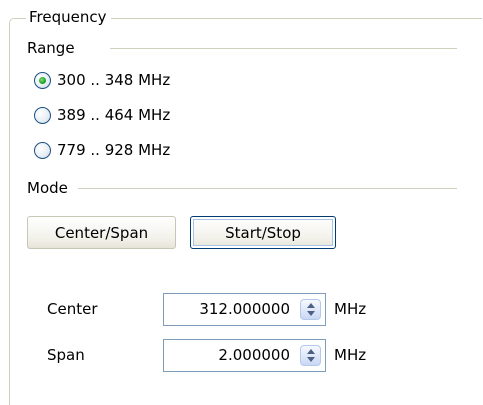 This screenshot has width=483, height=405. I want to click on center-span-button: Center/Span, so click(101, 232).